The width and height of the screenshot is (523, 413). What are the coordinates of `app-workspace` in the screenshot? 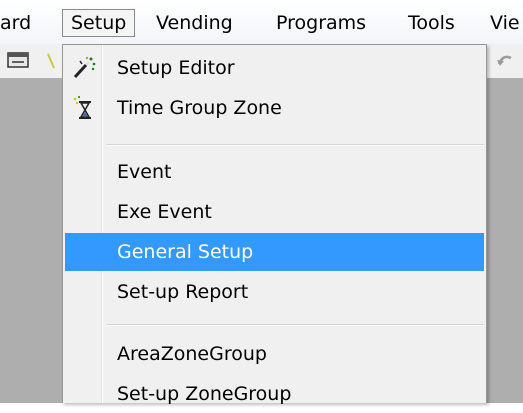 It's located at (31, 240).